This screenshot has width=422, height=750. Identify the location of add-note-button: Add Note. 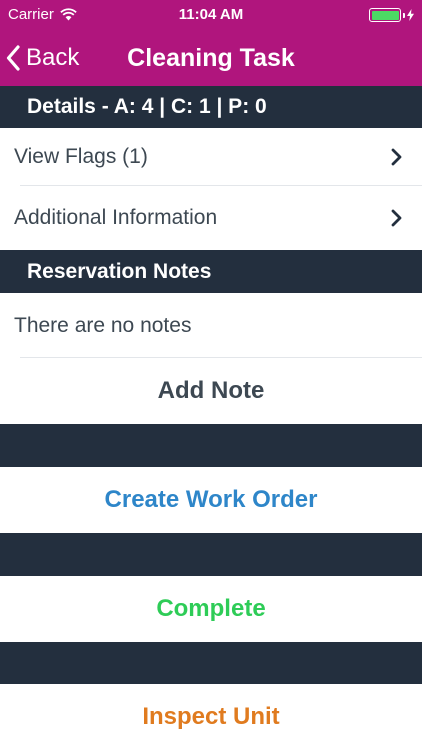
(211, 391).